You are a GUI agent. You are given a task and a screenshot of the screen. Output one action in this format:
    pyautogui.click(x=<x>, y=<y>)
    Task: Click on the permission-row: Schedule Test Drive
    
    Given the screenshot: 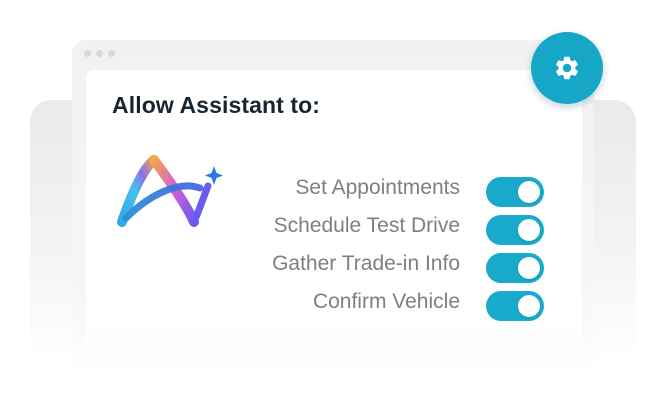 What is the action you would take?
    pyautogui.click(x=378, y=229)
    